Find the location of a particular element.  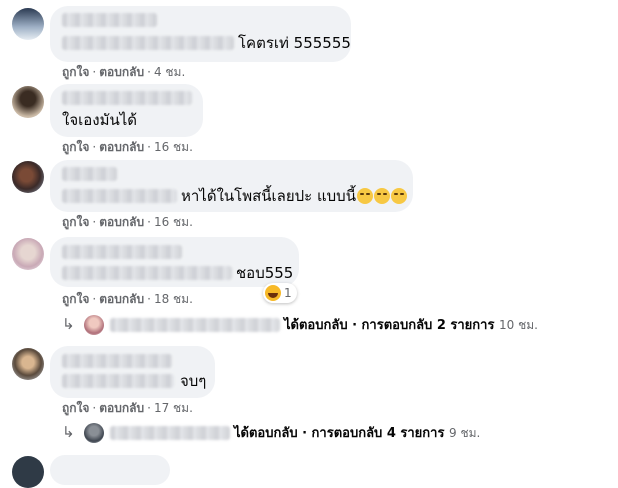

comment-actions: ถูกใจ · ตอบกลับ · 17 ชม. is located at coordinates (127, 408).